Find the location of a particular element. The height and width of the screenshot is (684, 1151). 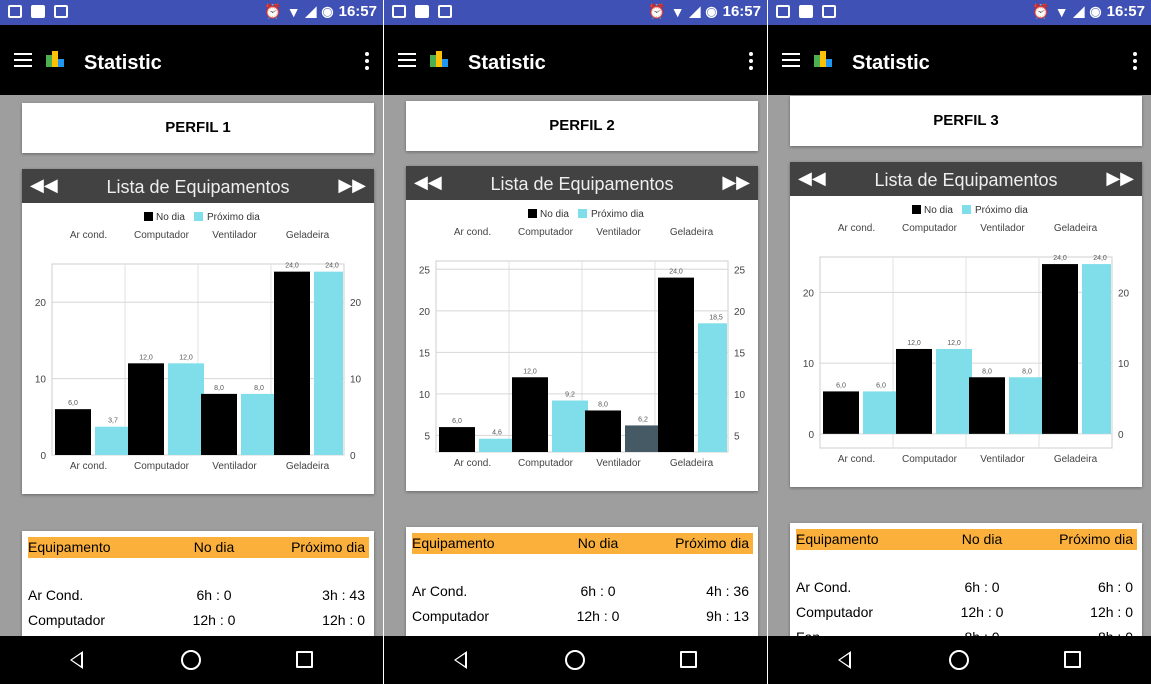

image-notification-icon is located at coordinates (15, 11).